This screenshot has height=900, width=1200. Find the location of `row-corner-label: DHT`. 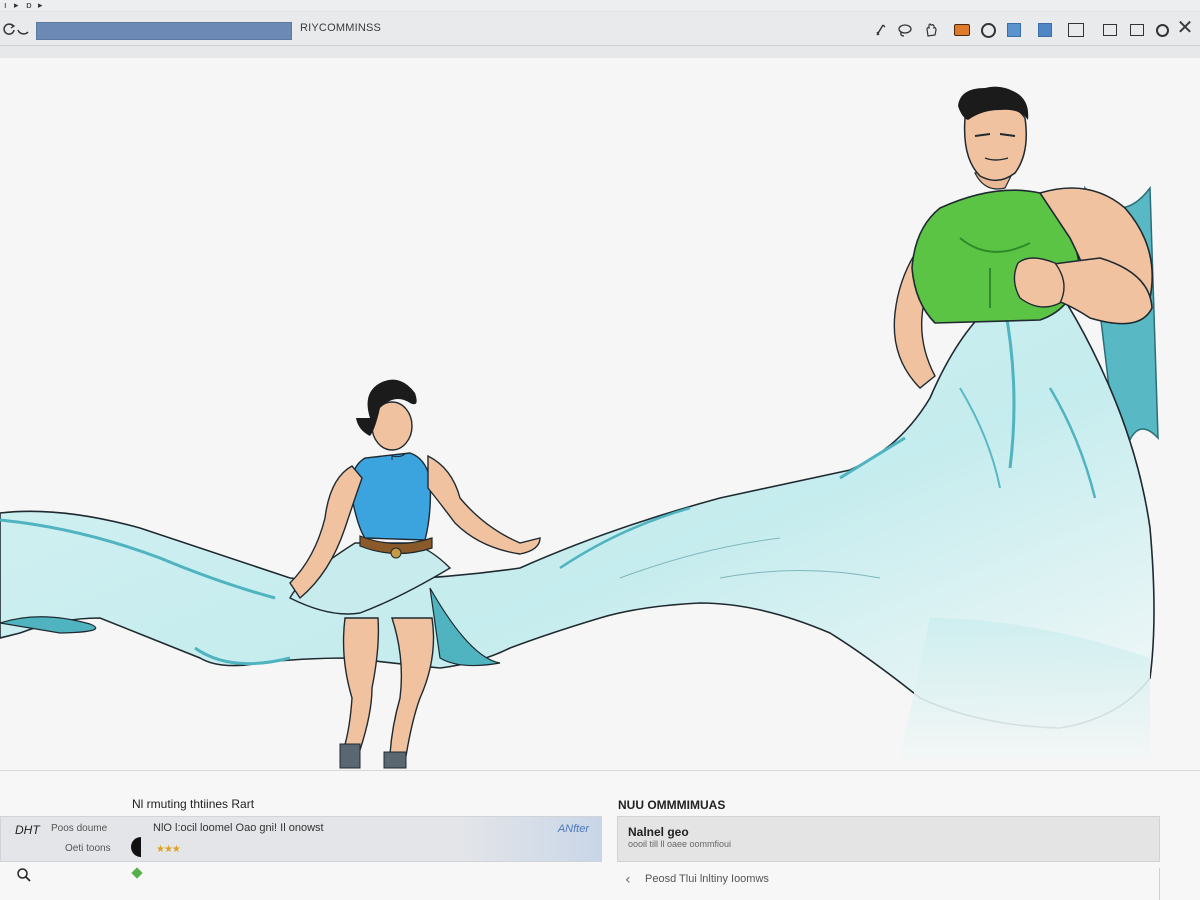

row-corner-label: DHT is located at coordinates (27, 830).